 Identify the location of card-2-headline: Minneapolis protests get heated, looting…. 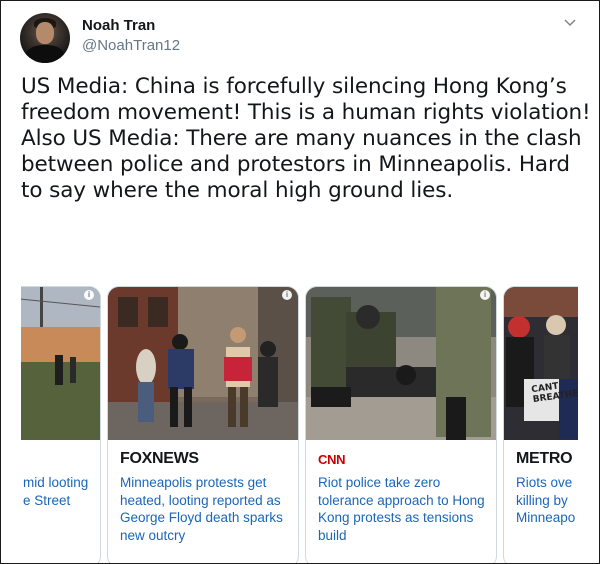
(205, 509).